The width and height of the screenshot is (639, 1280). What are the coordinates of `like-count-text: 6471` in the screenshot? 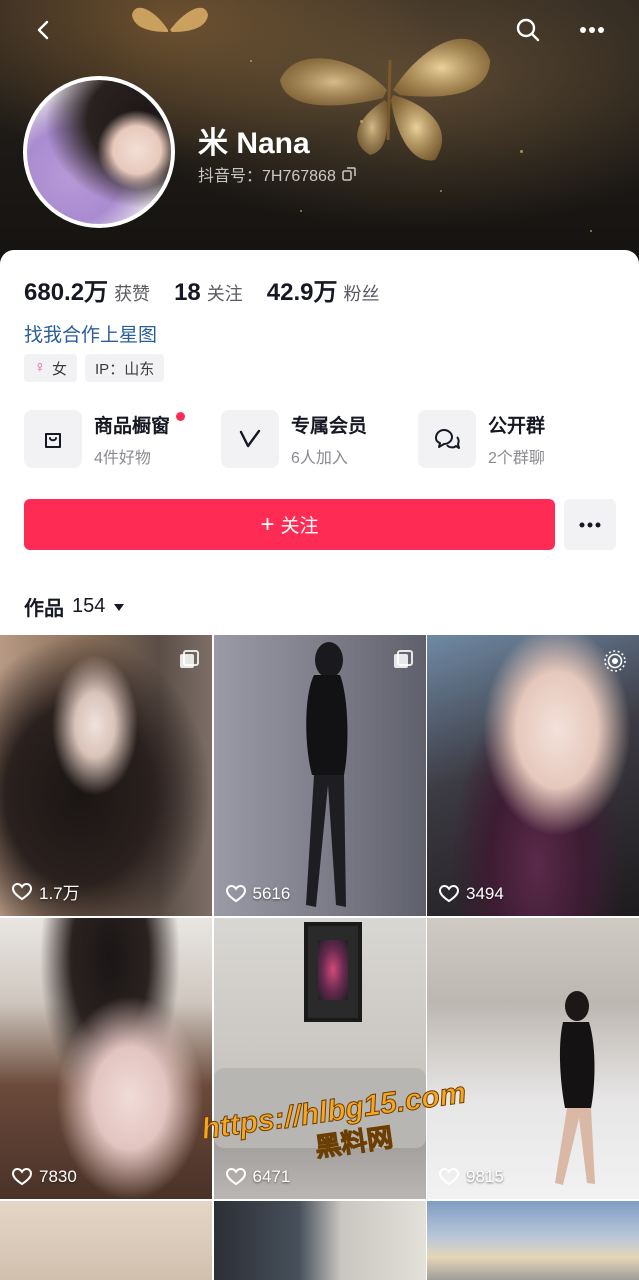 It's located at (271, 1176).